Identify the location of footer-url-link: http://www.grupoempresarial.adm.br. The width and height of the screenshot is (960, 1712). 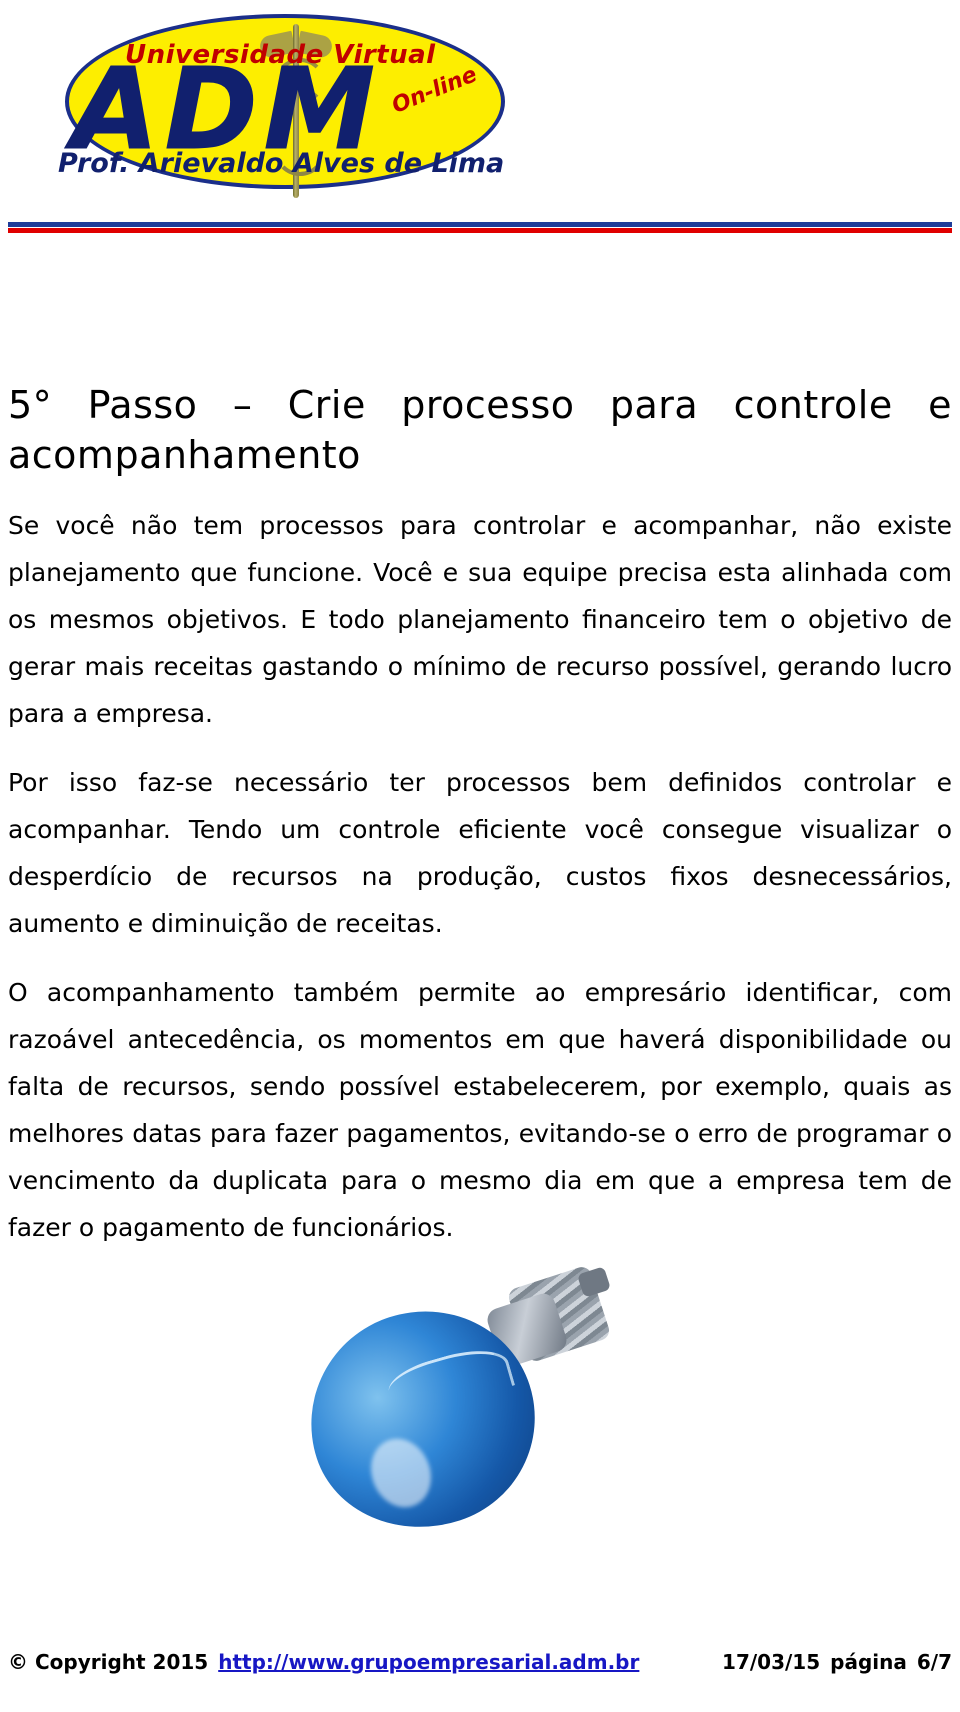
(428, 1662).